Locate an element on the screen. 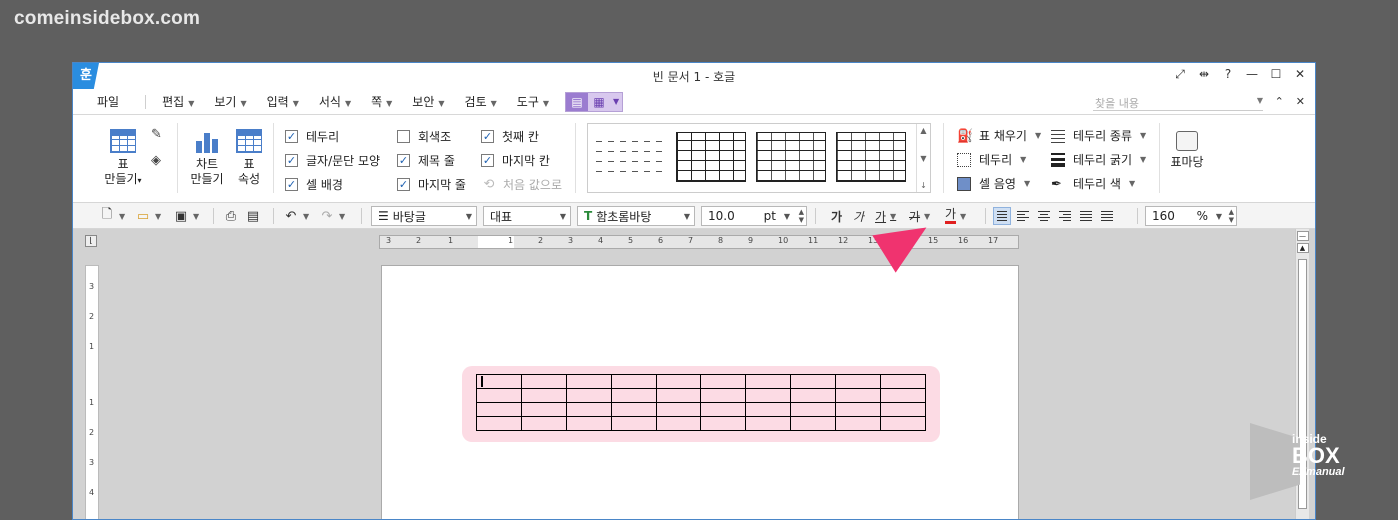 Image resolution: width=1398 pixels, height=520 pixels. menu-insert: 입력 ▼ is located at coordinates (283, 101).